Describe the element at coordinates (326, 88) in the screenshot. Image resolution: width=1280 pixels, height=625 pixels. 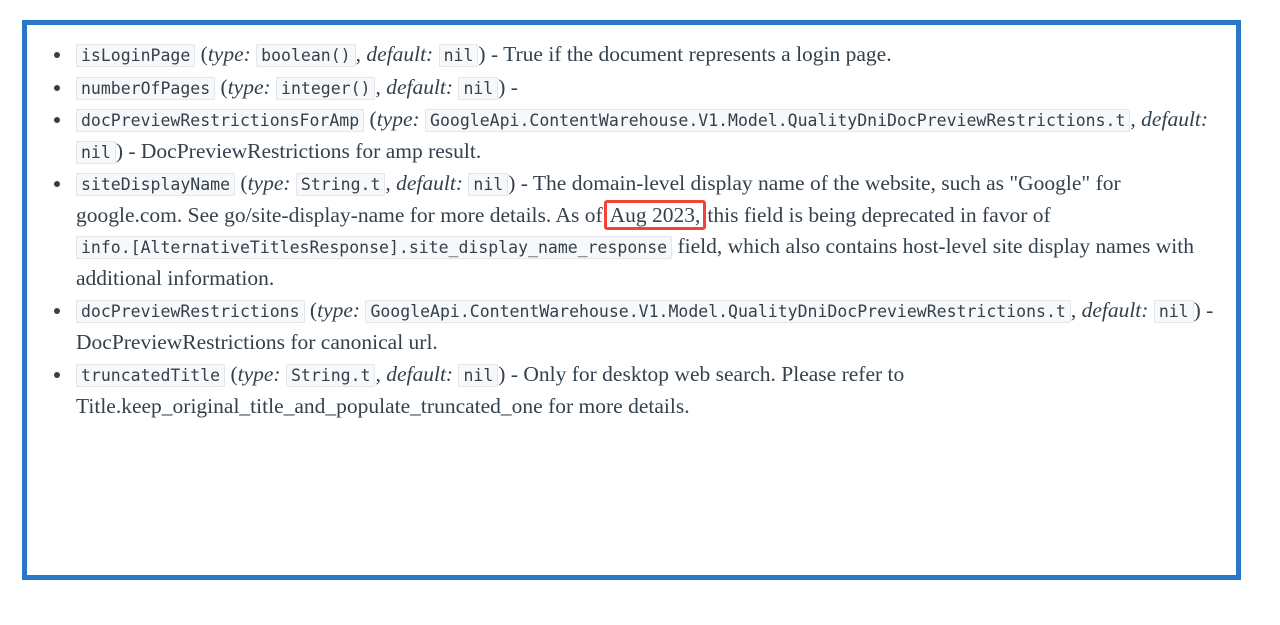
I see `field-type: integer()` at that location.